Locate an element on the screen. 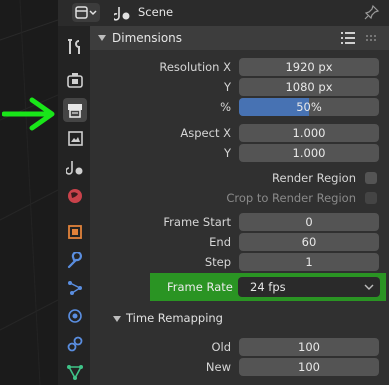  crop-to-render-region-checkbox is located at coordinates (371, 198).